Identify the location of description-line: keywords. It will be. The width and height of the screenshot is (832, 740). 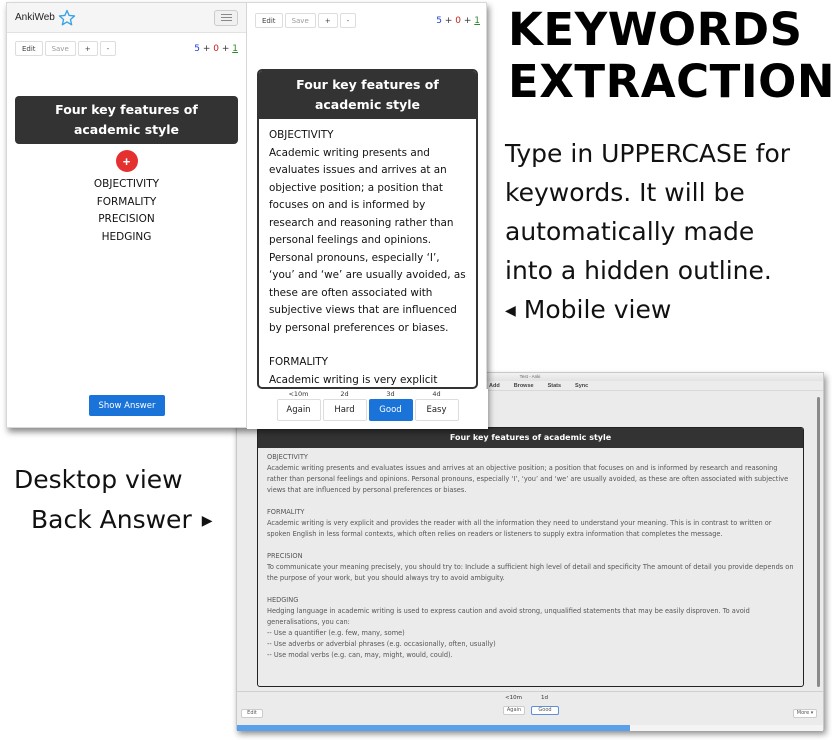
(625, 192).